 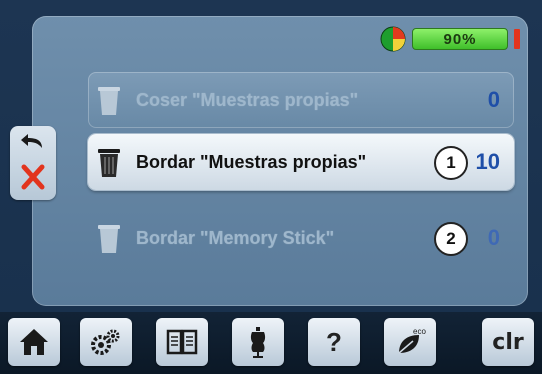 I want to click on settings-button, so click(x=106, y=342).